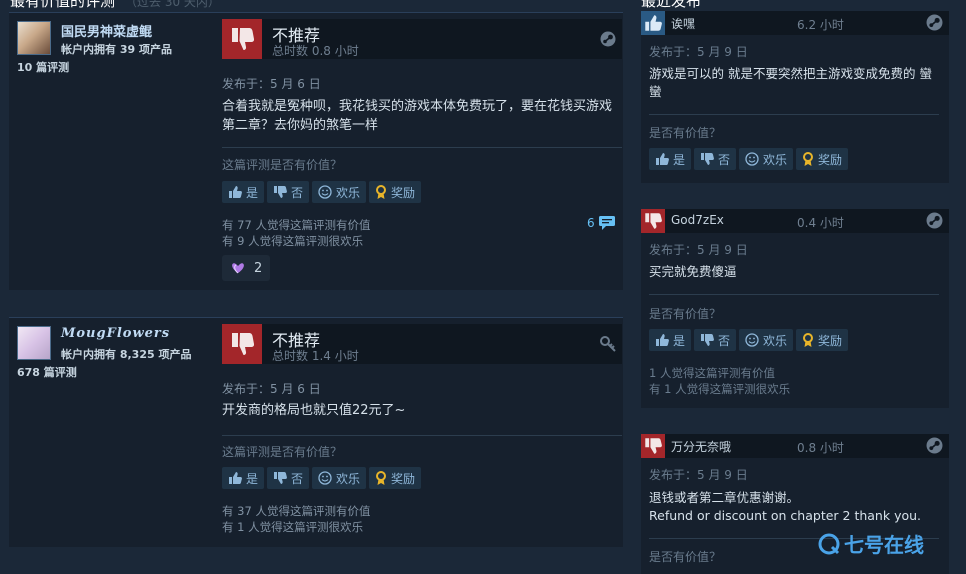  What do you see at coordinates (693, 271) in the screenshot?
I see `recent-review-text: 买完就免费傻逼` at bounding box center [693, 271].